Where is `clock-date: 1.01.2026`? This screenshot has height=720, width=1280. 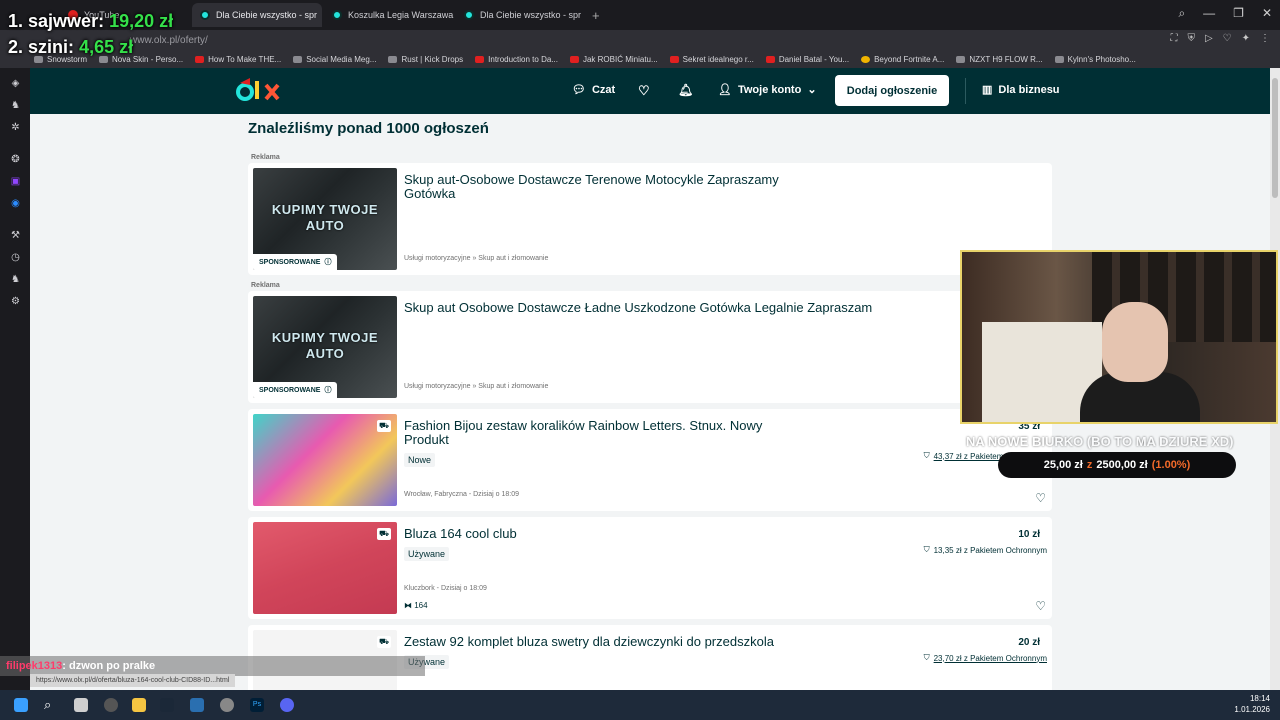
clock-date: 1.01.2026 is located at coordinates (1252, 709).